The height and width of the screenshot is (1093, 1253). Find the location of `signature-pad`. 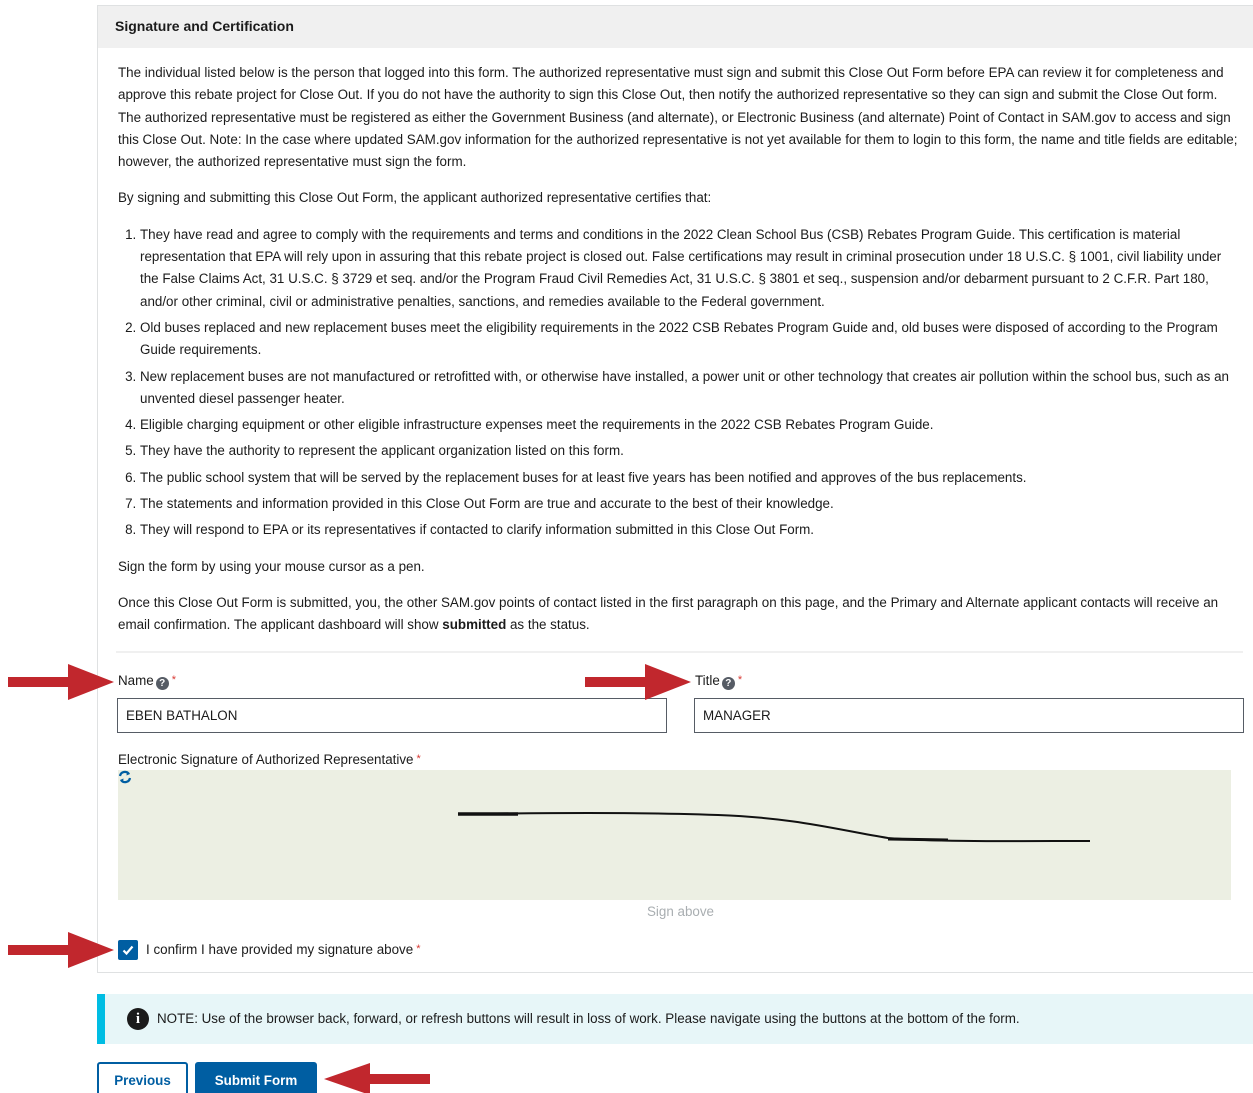

signature-pad is located at coordinates (674, 835).